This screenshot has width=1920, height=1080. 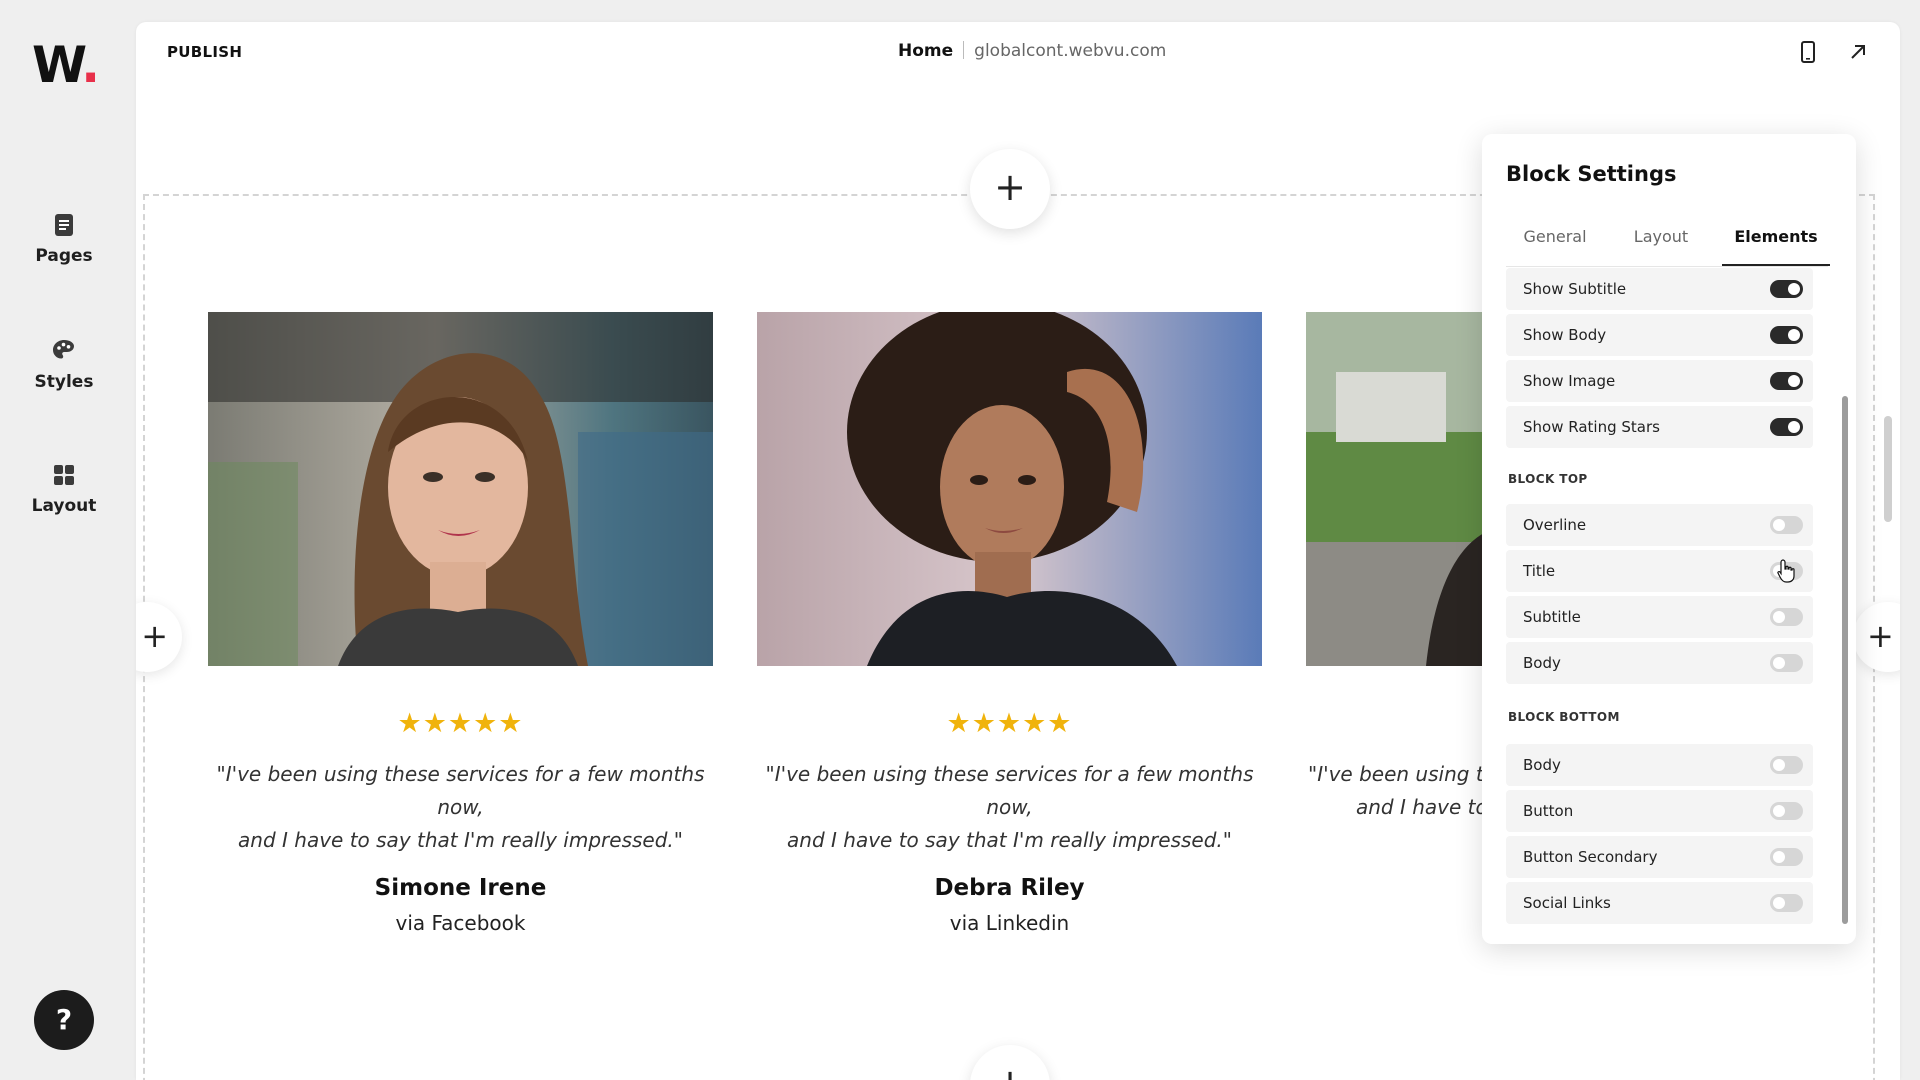 What do you see at coordinates (1539, 571) in the screenshot?
I see `setting-label: Title` at bounding box center [1539, 571].